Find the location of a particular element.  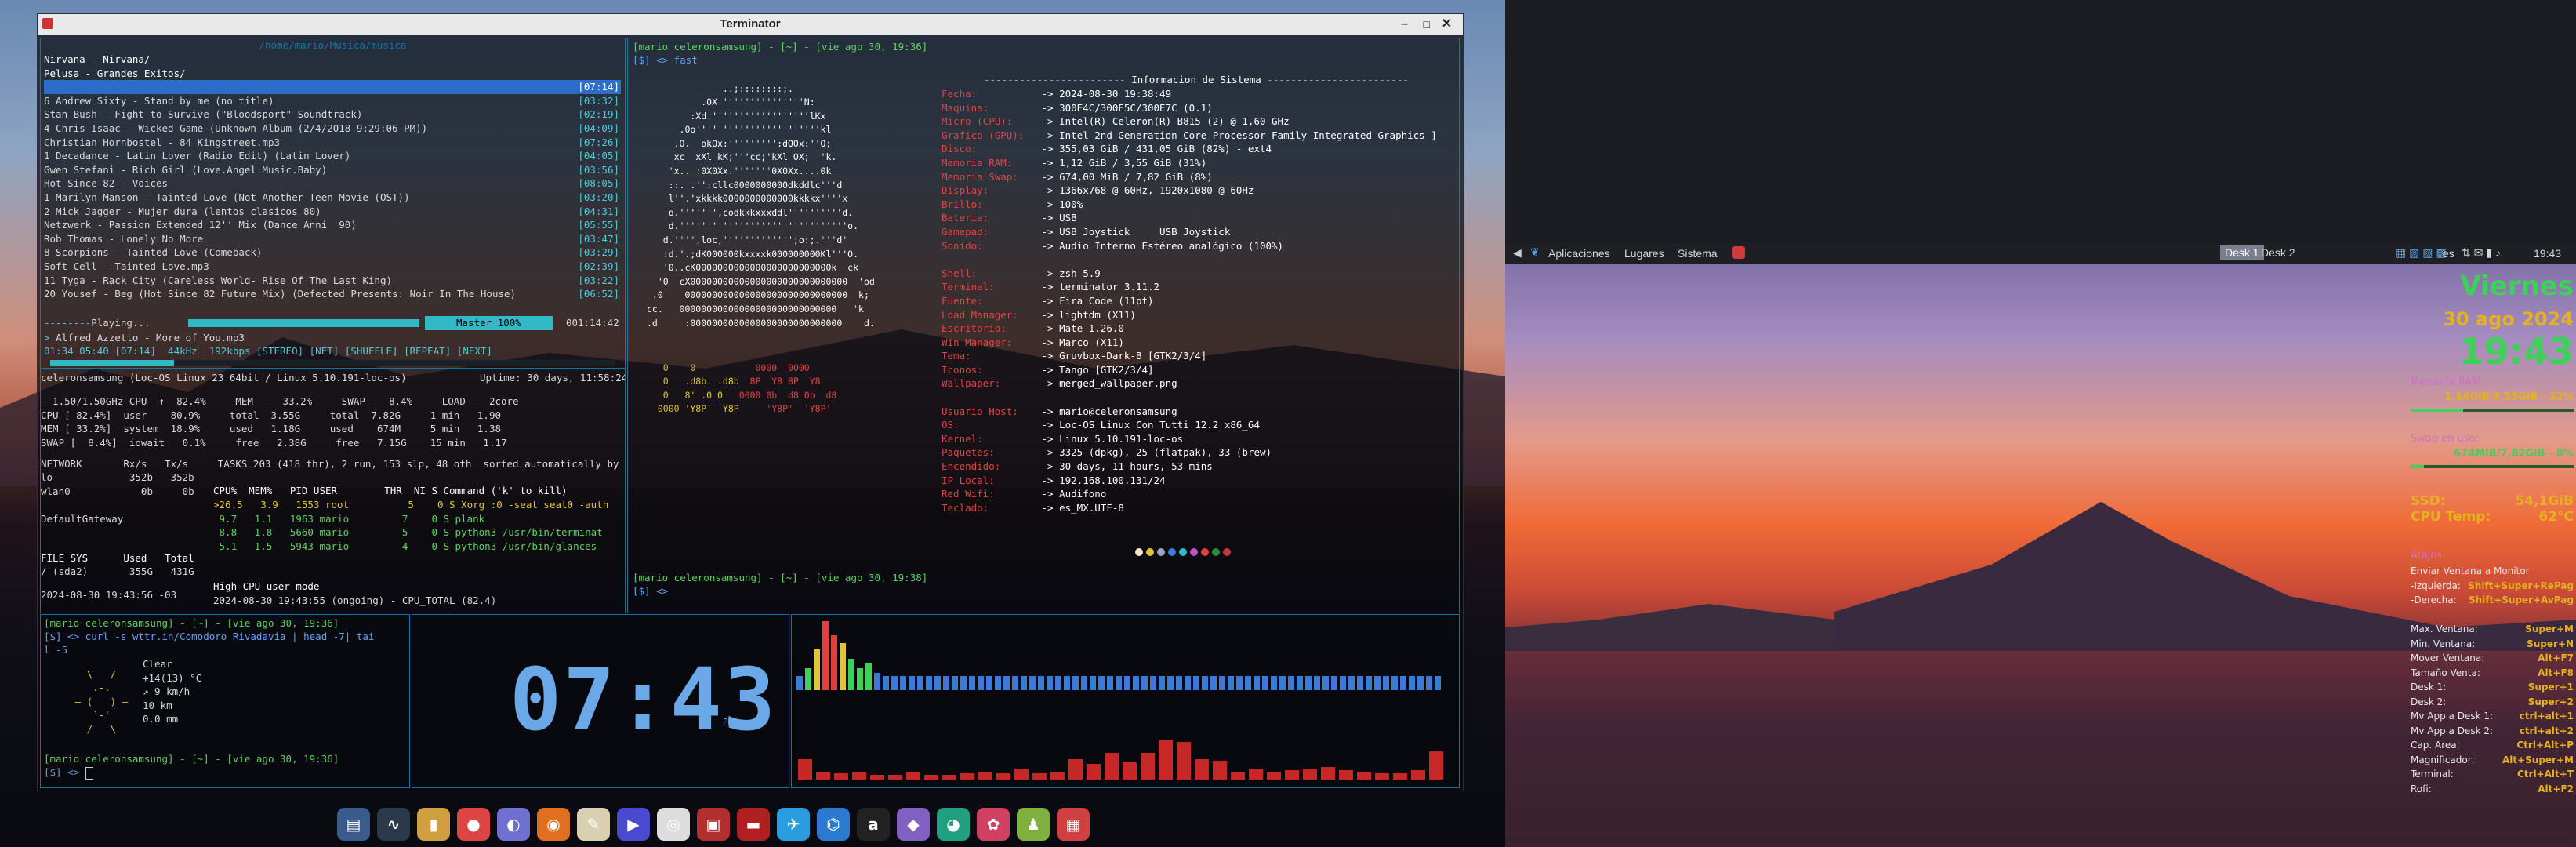

network-row: lo 352b 352b is located at coordinates (118, 477).